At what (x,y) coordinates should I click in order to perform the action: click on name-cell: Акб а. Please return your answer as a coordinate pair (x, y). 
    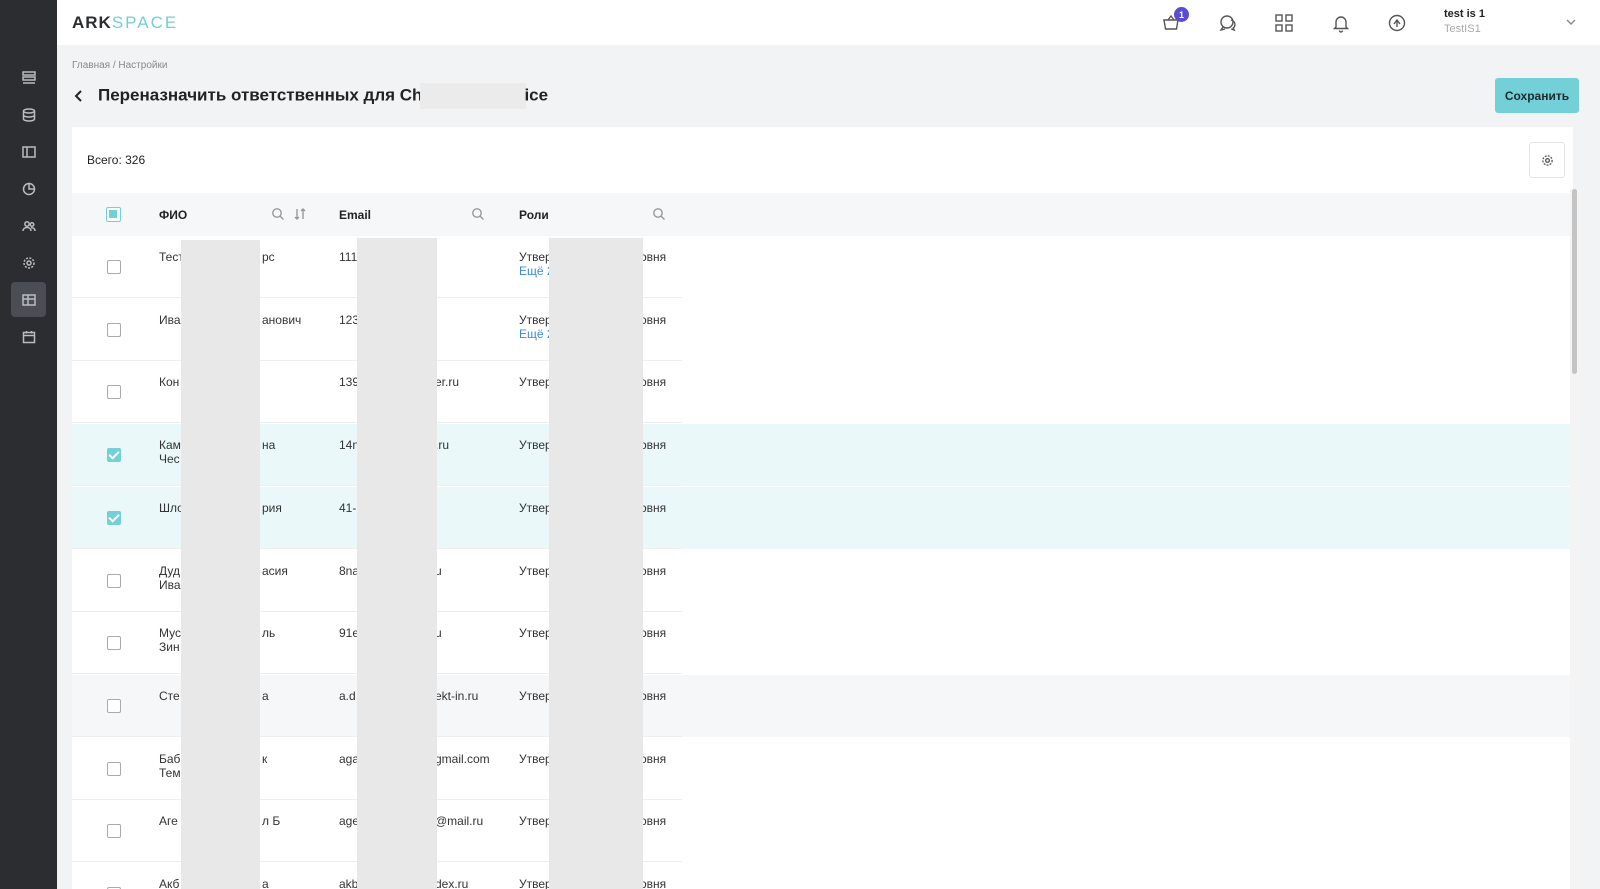
    Looking at the image, I should click on (214, 883).